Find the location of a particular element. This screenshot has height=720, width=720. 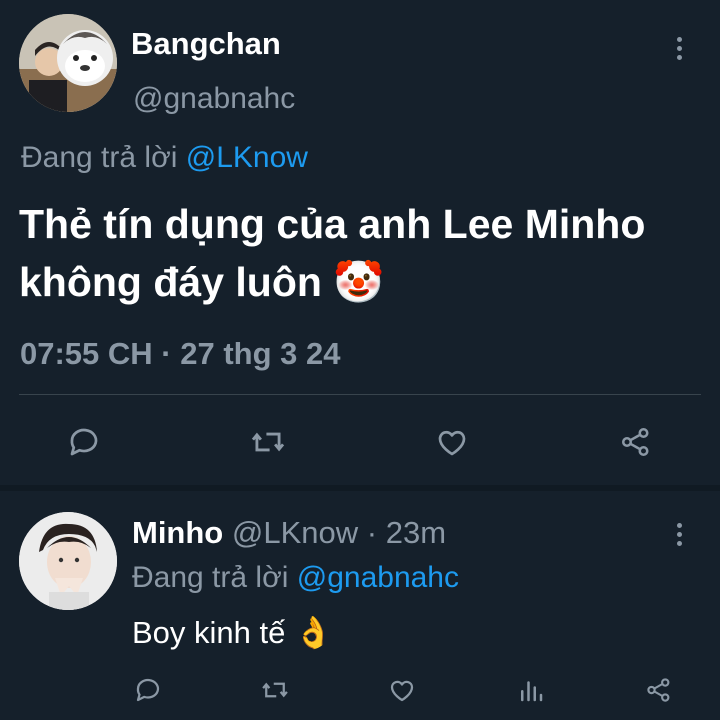

section-divider is located at coordinates (360, 488).